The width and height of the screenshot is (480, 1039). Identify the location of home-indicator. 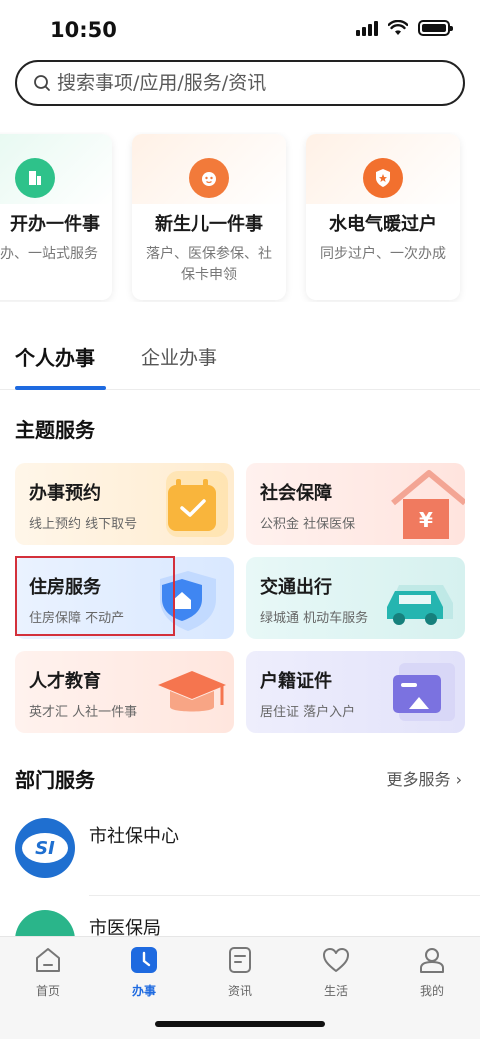
(240, 1024).